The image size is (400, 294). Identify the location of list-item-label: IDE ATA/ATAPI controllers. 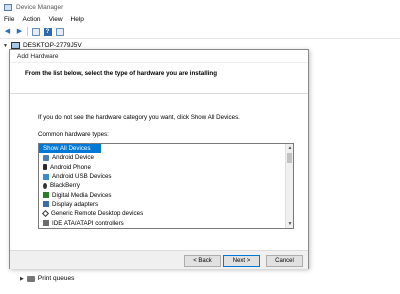
(88, 223).